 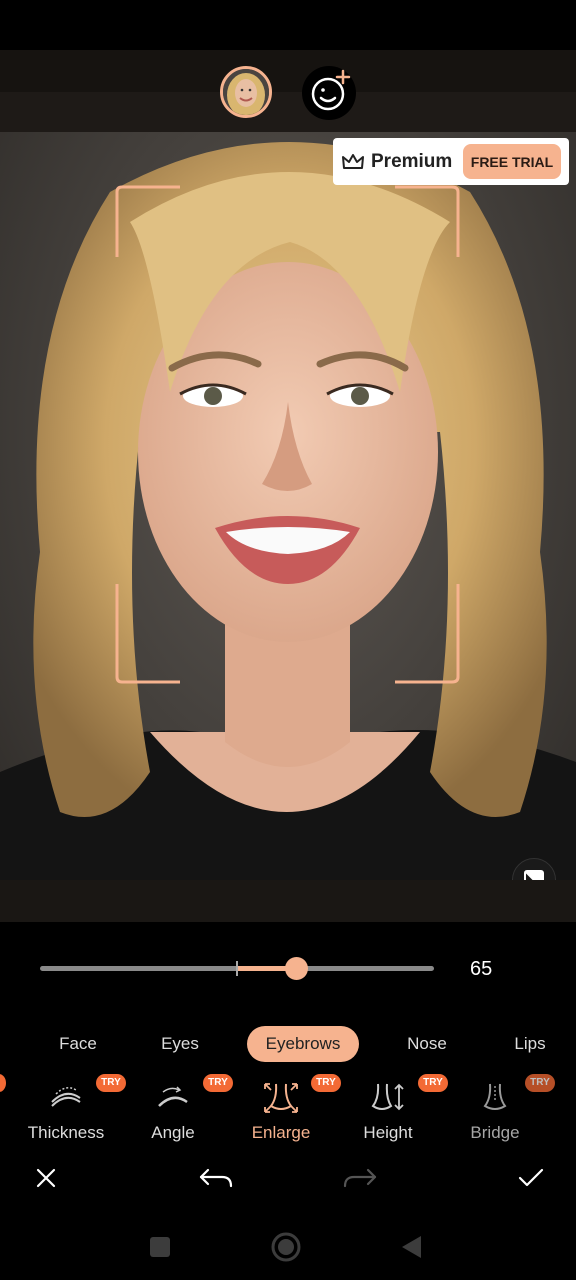 I want to click on tool-enlarge: TRY Enlarge, so click(x=284, y=1108).